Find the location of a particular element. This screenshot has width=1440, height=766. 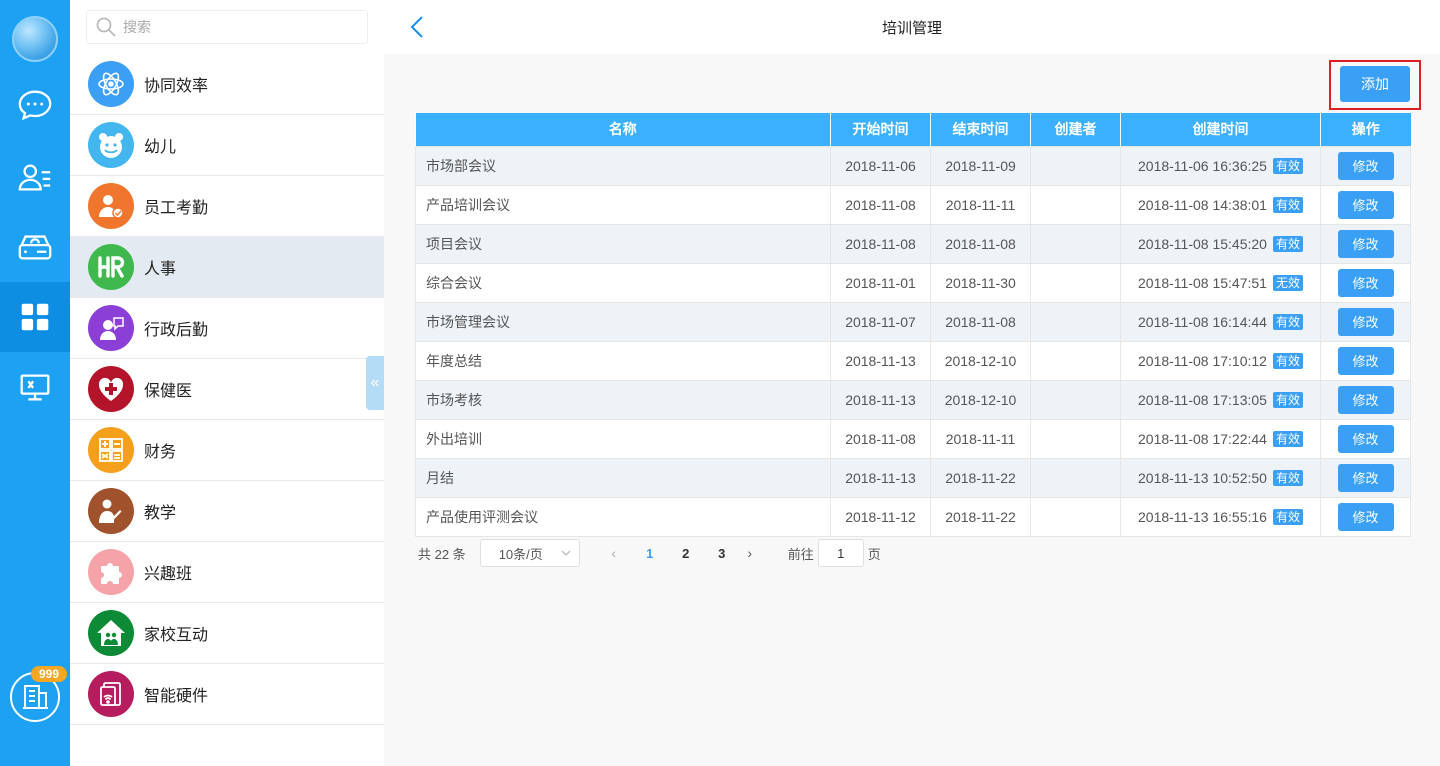

cell-created: 2018-11-08 16:14:44 有效 is located at coordinates (1220, 321).